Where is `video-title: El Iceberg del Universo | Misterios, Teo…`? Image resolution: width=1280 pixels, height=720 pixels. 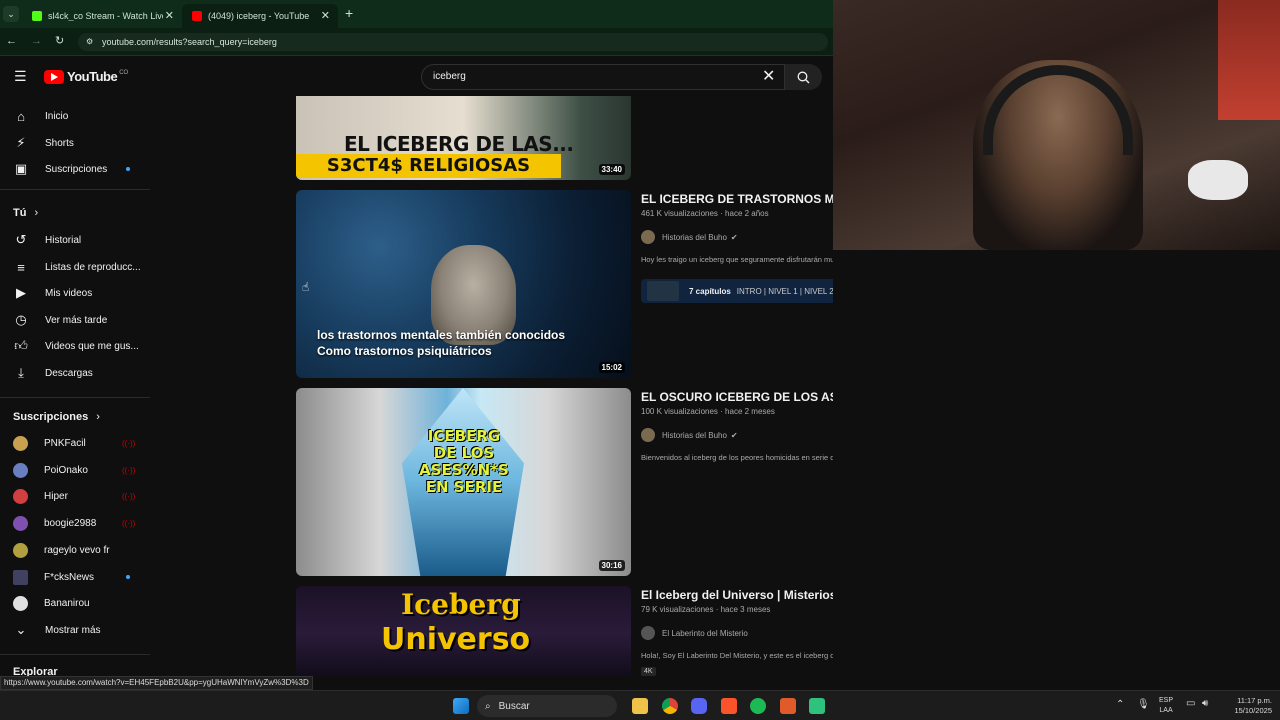 video-title: El Iceberg del Universo | Misterios, Teo… is located at coordinates (737, 595).